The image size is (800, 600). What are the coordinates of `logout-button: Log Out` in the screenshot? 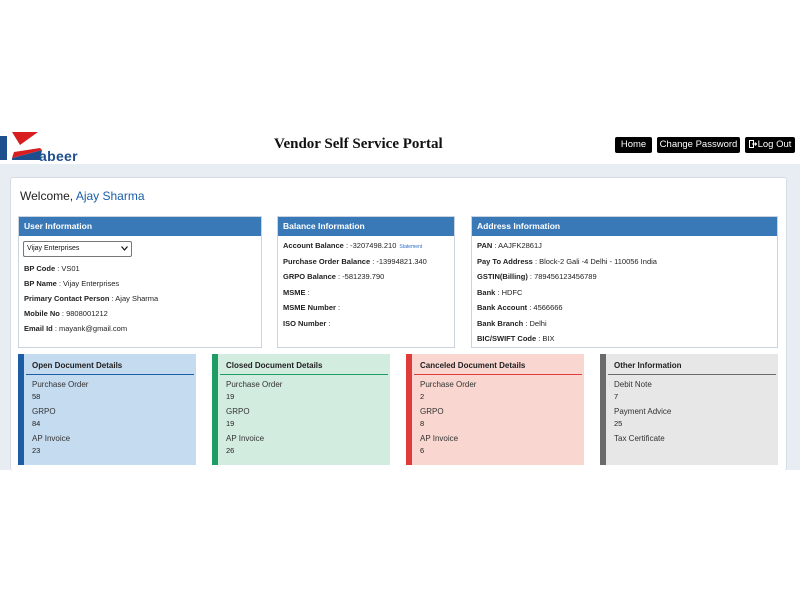 It's located at (770, 145).